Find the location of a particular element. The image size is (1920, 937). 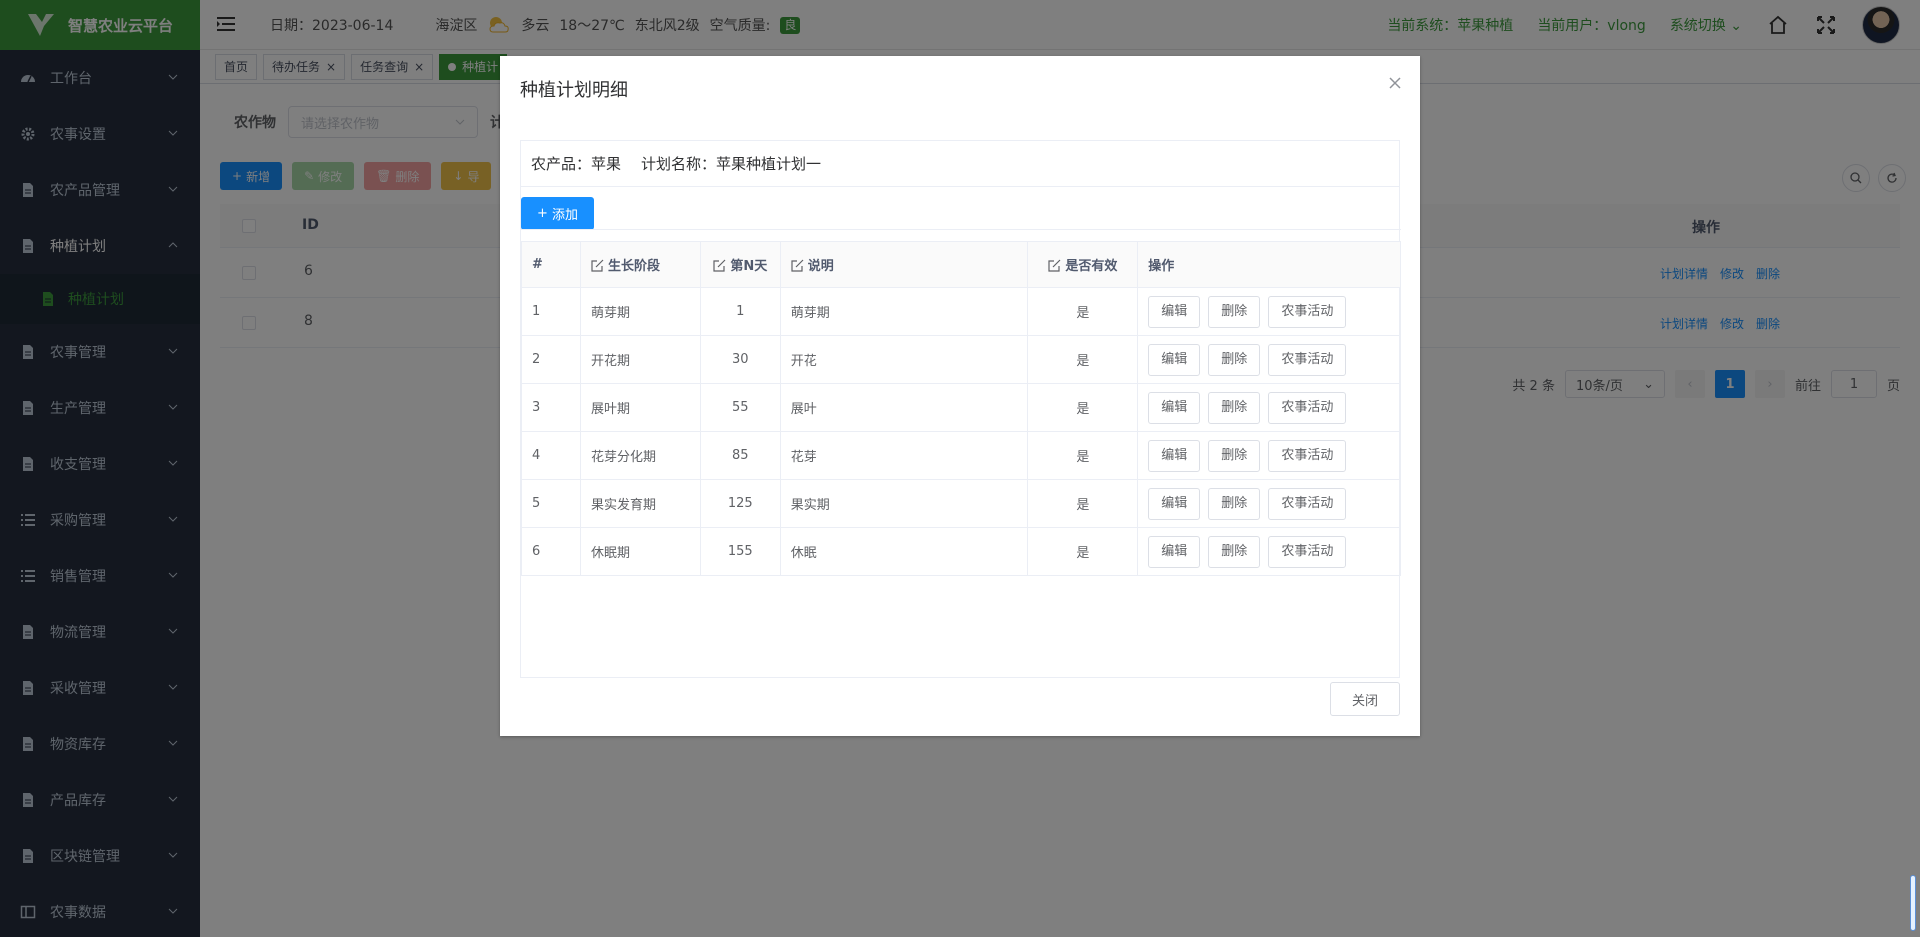

cell-index: 2 is located at coordinates (551, 359).